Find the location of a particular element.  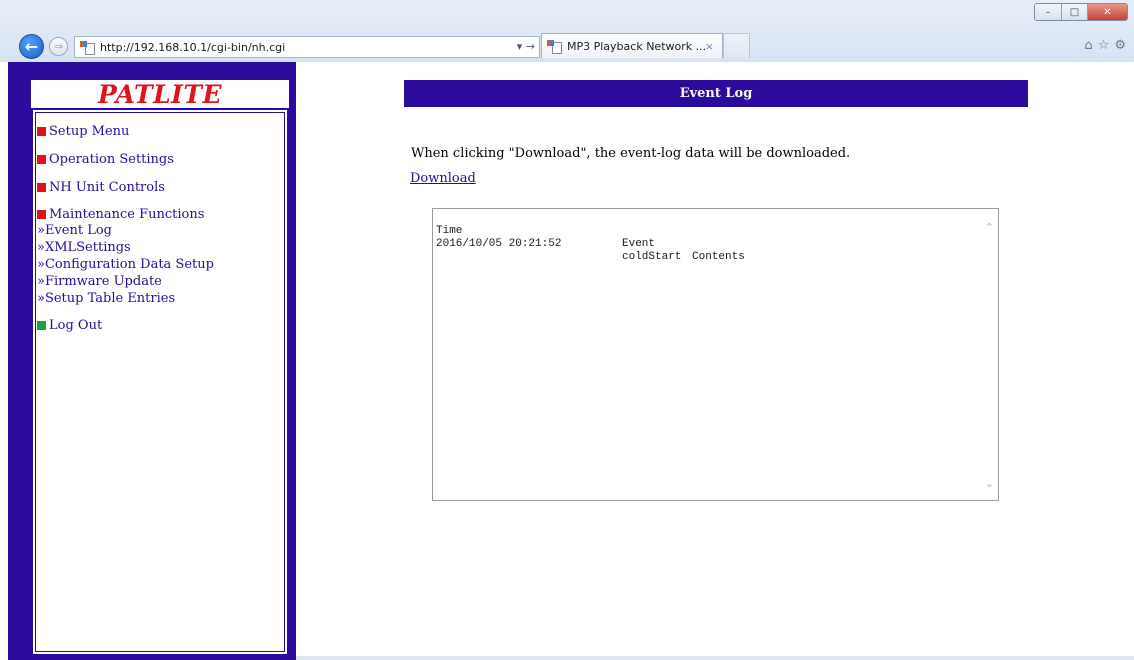

menu-maintenance-functions: Maintenance Functions is located at coordinates (120, 214).